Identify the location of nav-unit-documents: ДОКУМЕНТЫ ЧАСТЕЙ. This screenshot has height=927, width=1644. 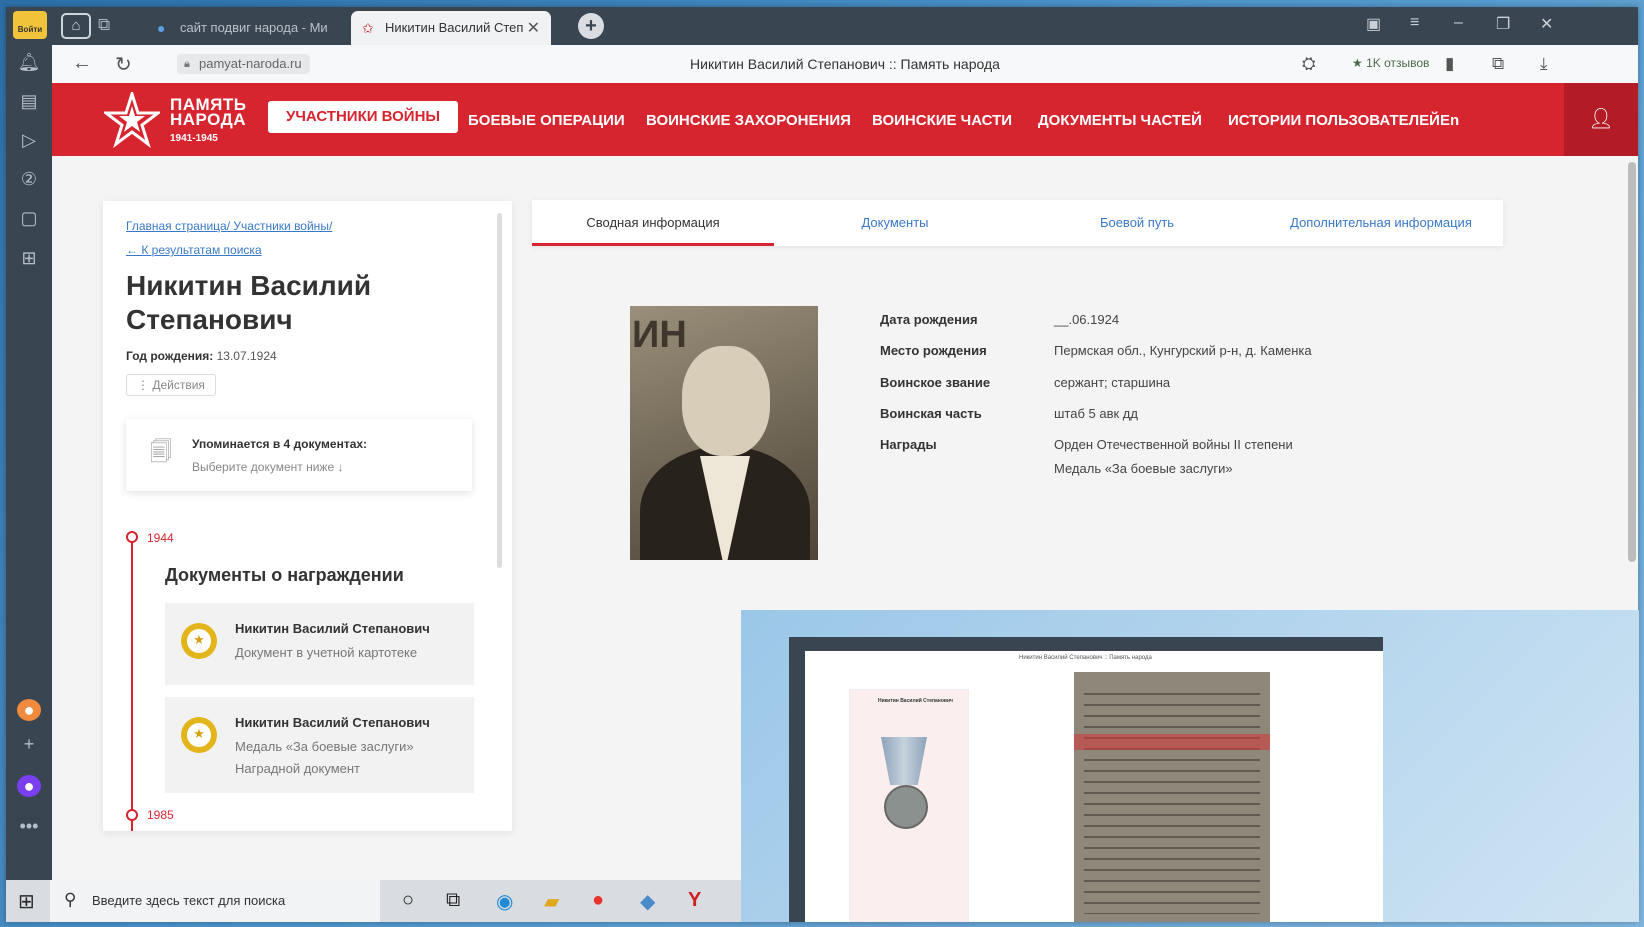
(1120, 120).